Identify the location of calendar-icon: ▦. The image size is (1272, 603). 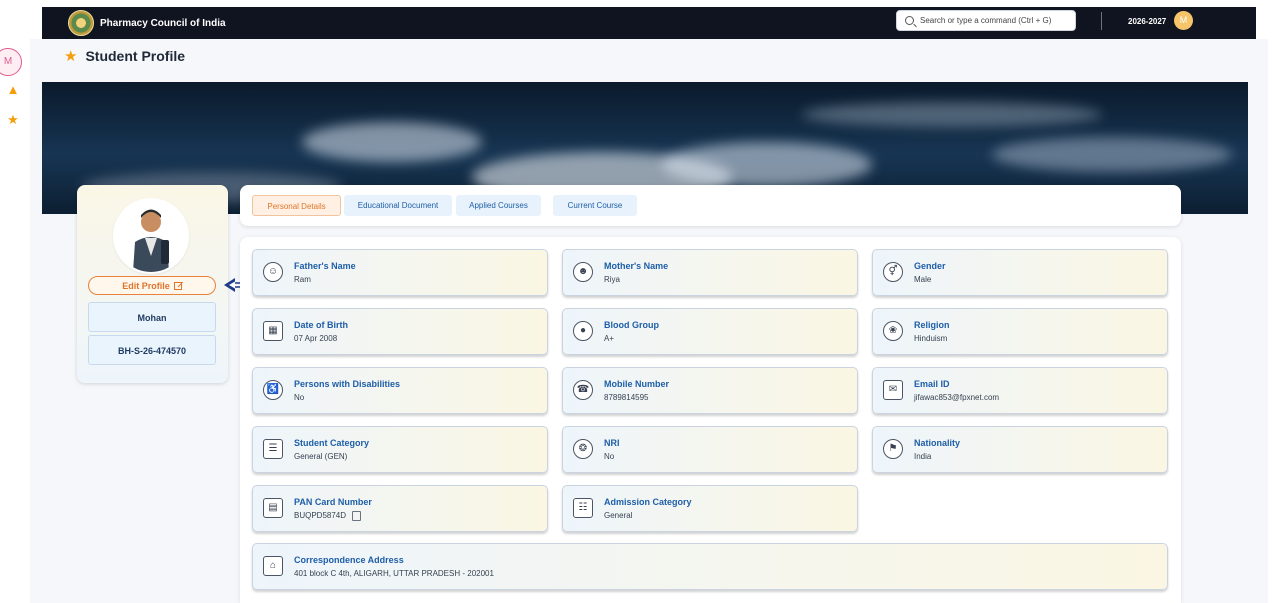
(273, 331).